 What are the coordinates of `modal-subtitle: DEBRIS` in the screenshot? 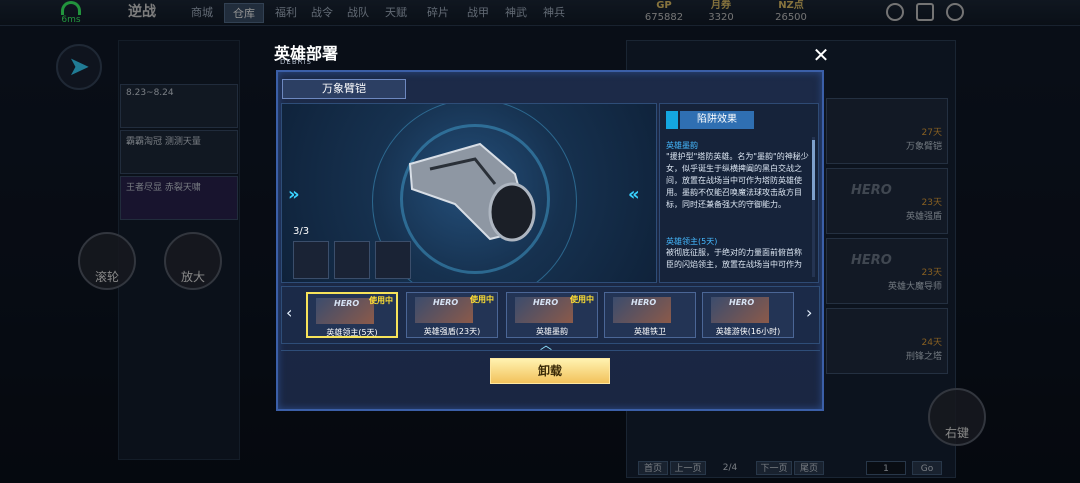 It's located at (296, 62).